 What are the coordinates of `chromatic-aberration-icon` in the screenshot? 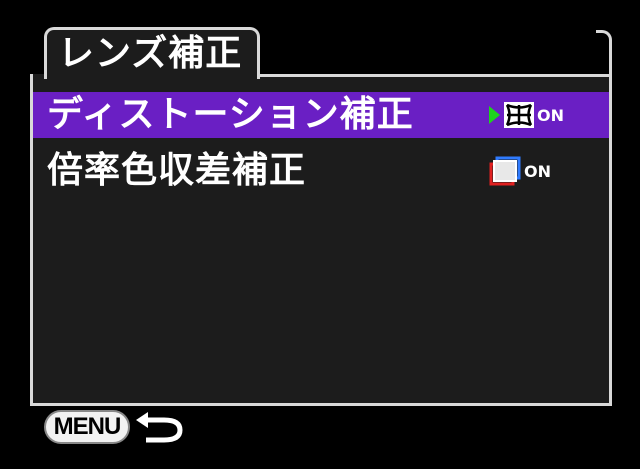 It's located at (505, 171).